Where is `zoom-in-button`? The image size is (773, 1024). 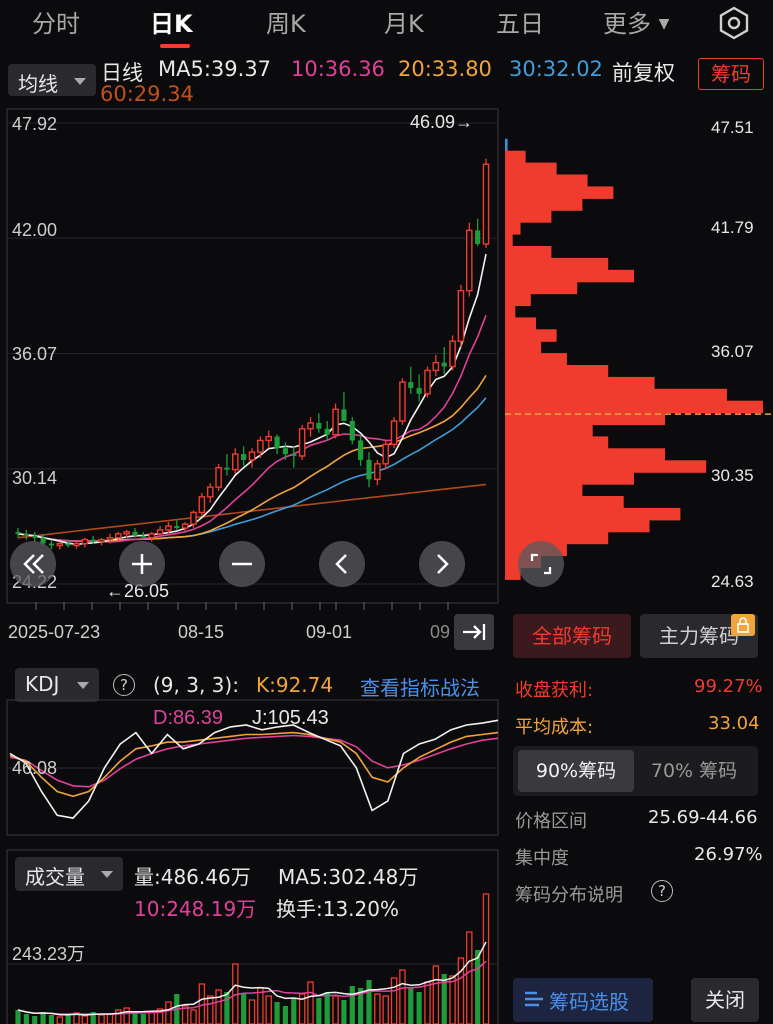
zoom-in-button is located at coordinates (142, 564).